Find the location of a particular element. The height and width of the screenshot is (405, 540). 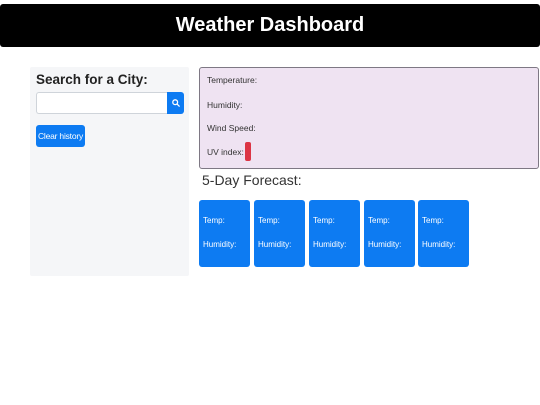

temperature-row: Temperature: is located at coordinates (232, 80).